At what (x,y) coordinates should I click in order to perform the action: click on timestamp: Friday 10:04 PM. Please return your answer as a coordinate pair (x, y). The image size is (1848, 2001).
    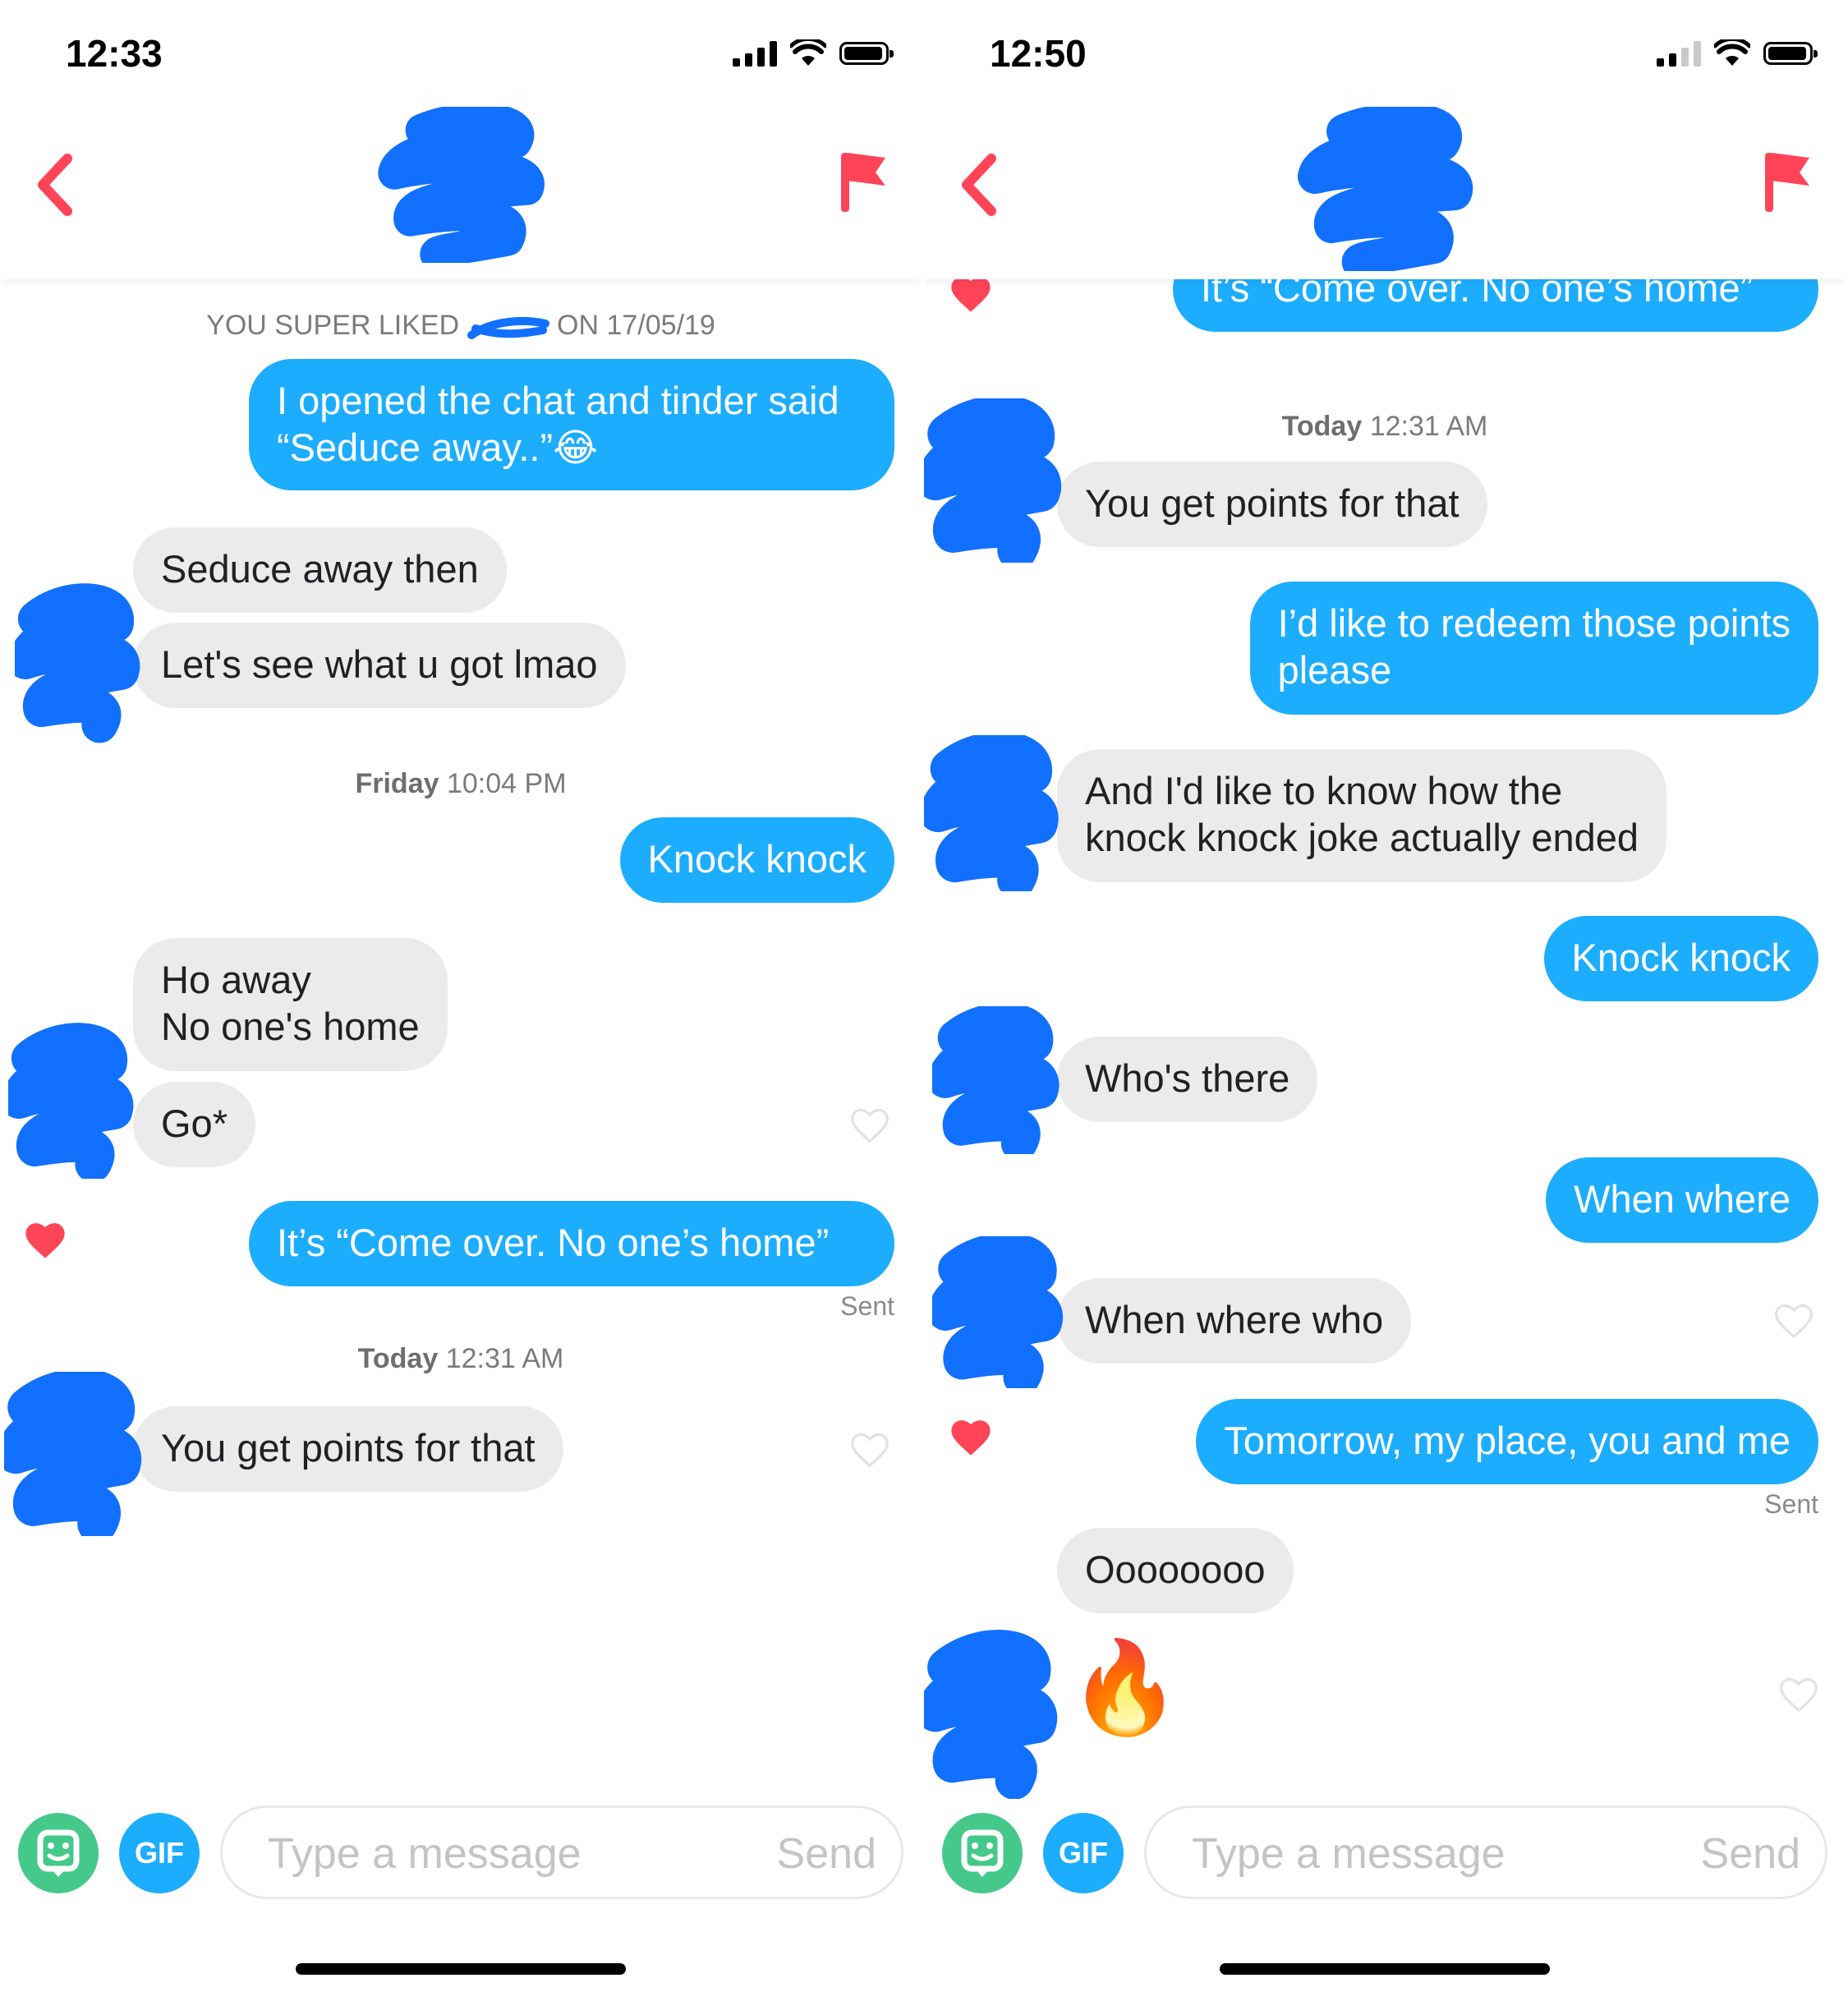
    Looking at the image, I should click on (461, 784).